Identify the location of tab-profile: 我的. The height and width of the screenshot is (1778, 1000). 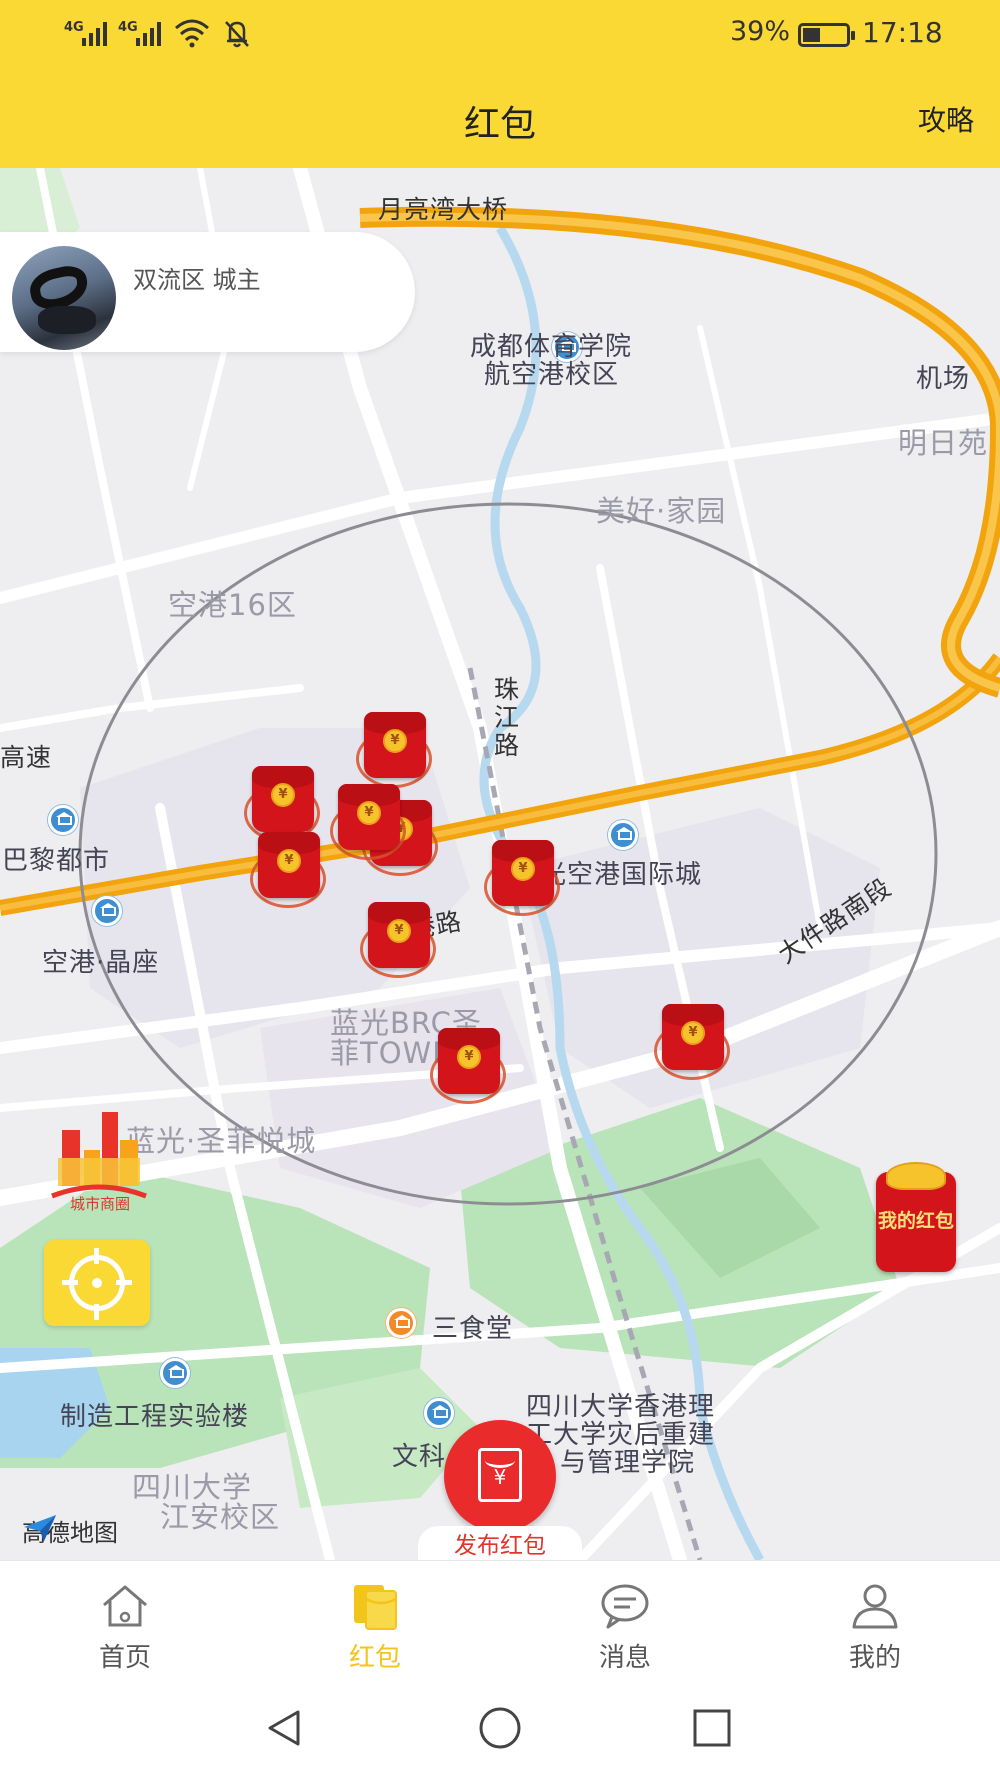
(875, 1621).